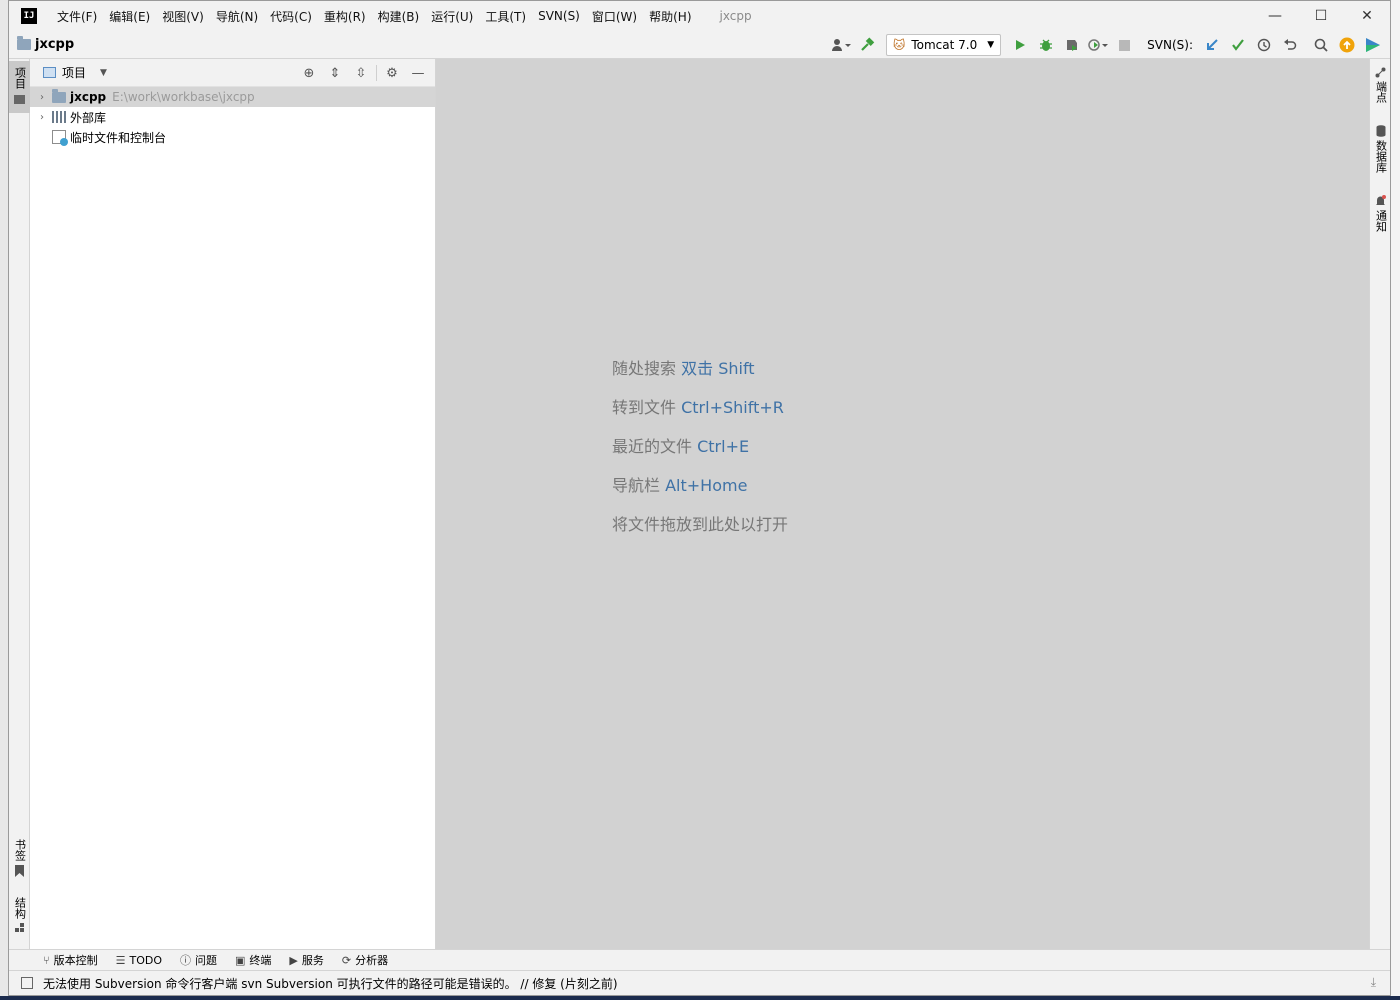 The width and height of the screenshot is (1400, 1000). What do you see at coordinates (237, 16) in the screenshot?
I see `menu-navigate: 导航(N)` at bounding box center [237, 16].